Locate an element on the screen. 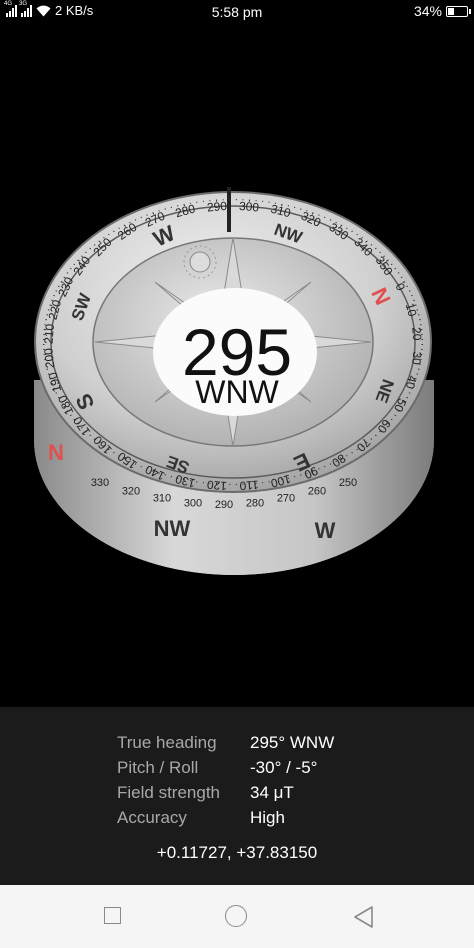 This screenshot has width=474, height=948. side-letter-n: N is located at coordinates (56, 452).